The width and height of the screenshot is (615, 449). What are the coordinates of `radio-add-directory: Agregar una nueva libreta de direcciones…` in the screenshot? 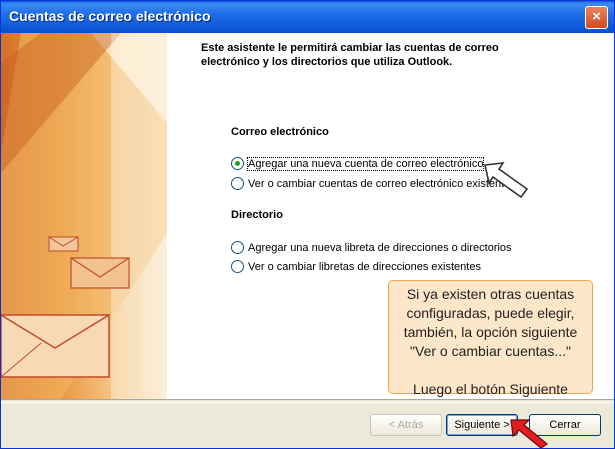 It's located at (371, 247).